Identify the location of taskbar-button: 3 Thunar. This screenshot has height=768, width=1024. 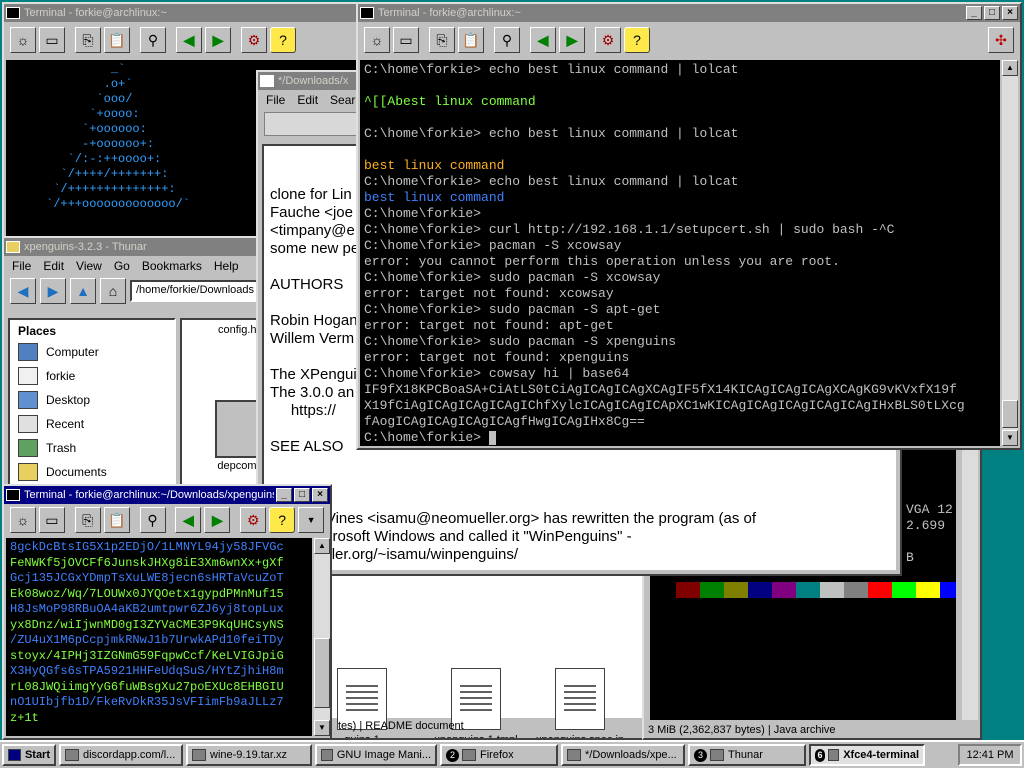
(747, 755).